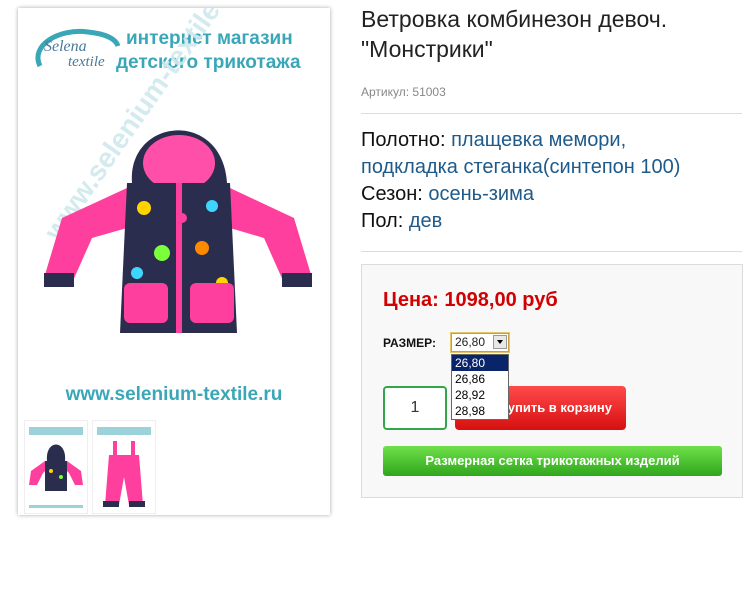 The height and width of the screenshot is (604, 755). I want to click on property-lining: подкладка стеганка(синтепон 100), so click(520, 167).